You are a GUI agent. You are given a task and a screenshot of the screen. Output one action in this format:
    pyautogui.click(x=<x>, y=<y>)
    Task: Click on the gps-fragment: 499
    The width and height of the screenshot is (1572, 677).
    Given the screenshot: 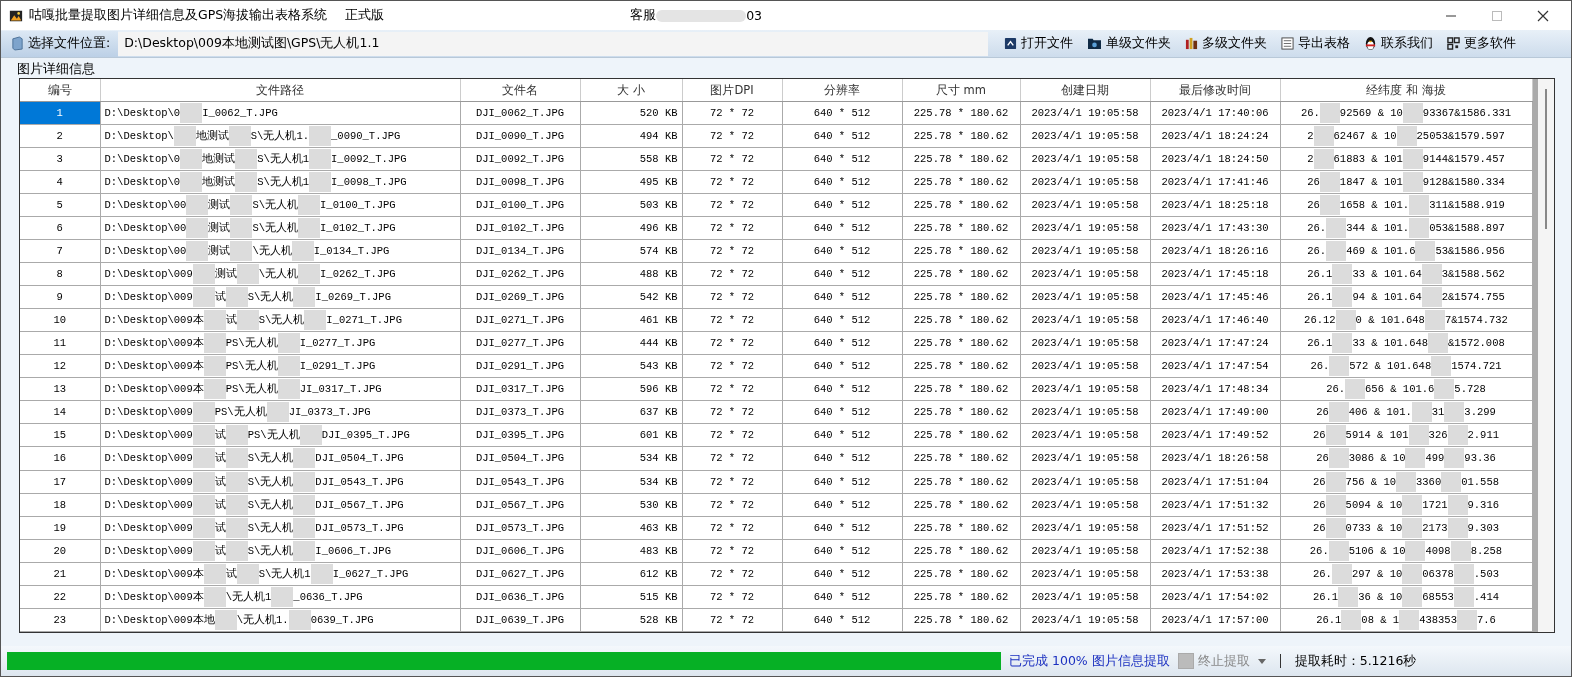 What is the action you would take?
    pyautogui.click(x=1435, y=458)
    